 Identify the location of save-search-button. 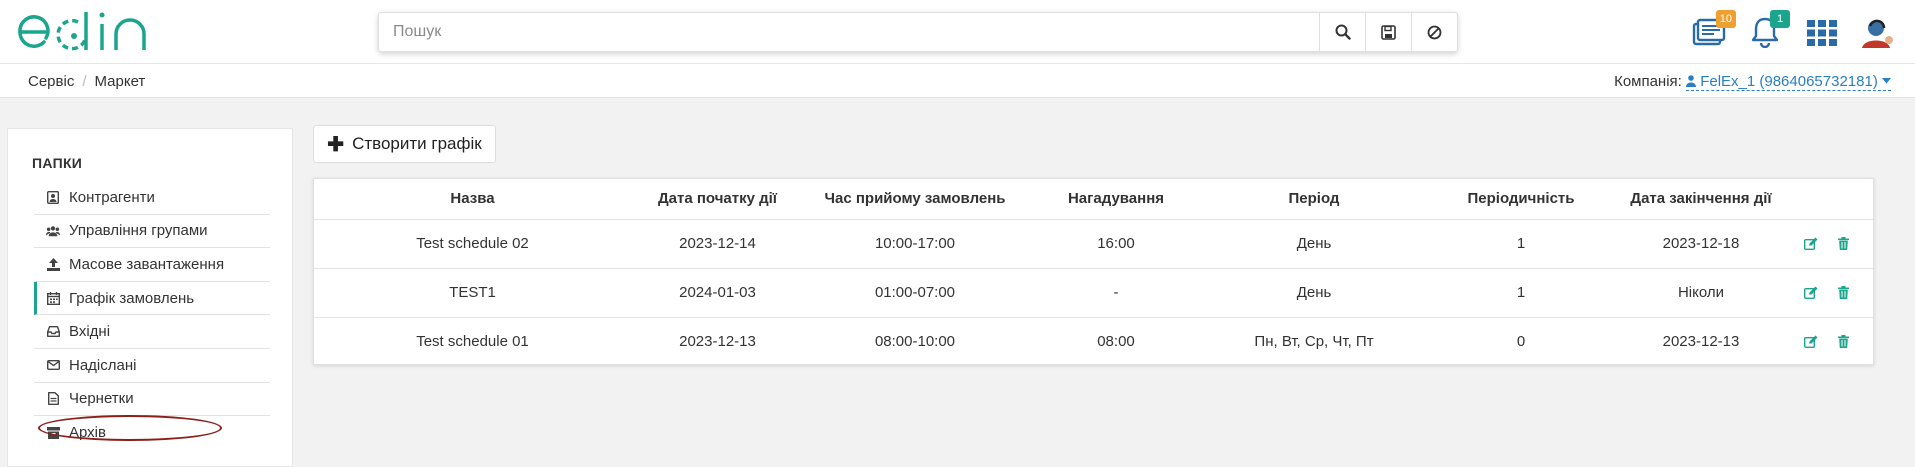
(1388, 32).